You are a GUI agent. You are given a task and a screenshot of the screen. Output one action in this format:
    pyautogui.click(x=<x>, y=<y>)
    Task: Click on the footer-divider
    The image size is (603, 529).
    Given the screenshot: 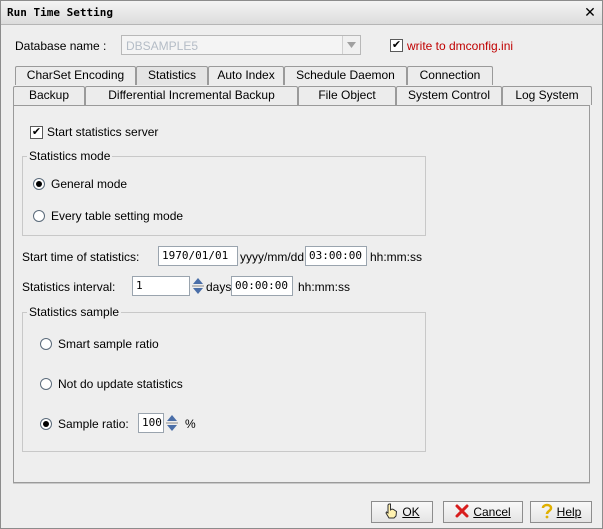 What is the action you would take?
    pyautogui.click(x=301, y=483)
    